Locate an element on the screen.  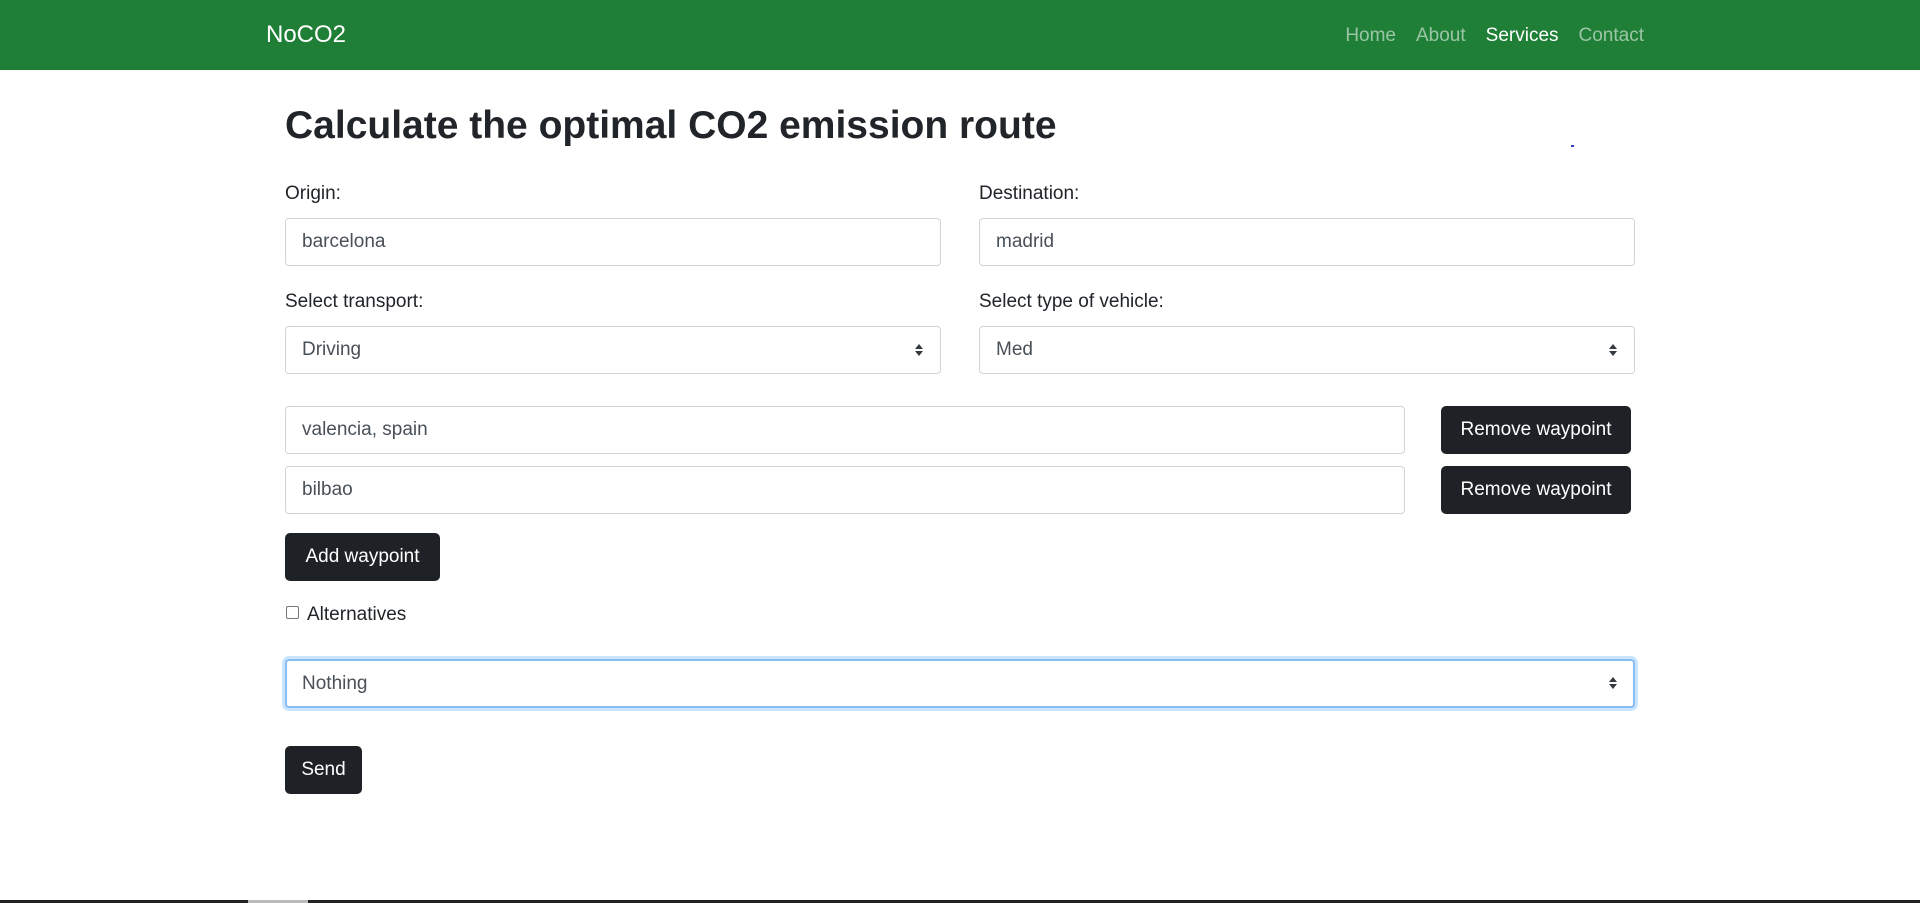
origin-label: Origin: is located at coordinates (313, 193).